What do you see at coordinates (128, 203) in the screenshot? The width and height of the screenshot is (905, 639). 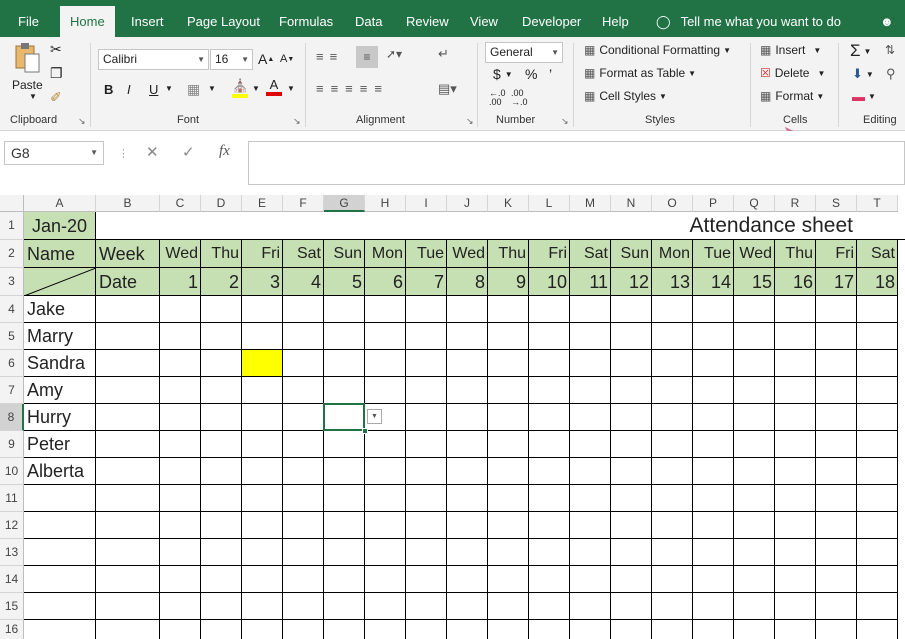 I see `column-header: B` at bounding box center [128, 203].